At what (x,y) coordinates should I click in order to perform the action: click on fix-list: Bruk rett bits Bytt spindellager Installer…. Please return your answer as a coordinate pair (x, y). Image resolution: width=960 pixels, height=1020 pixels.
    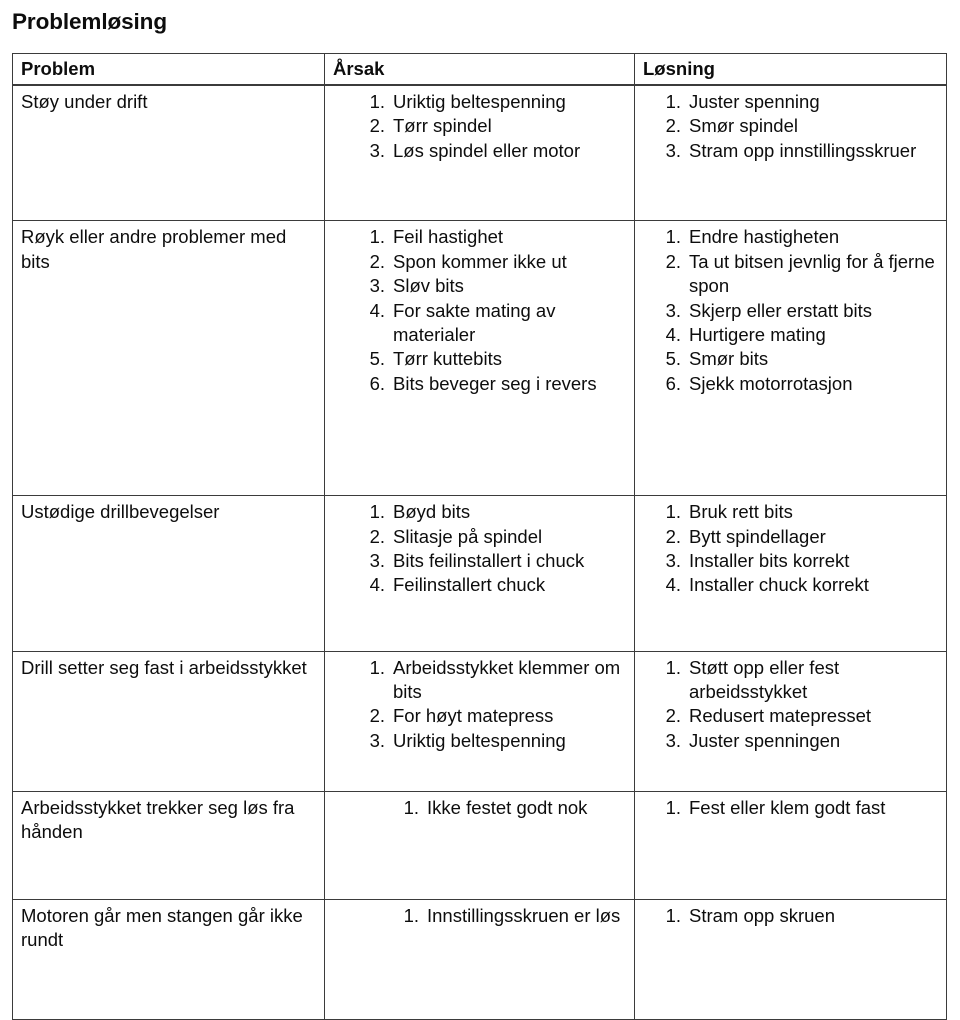
    Looking at the image, I should click on (799, 550).